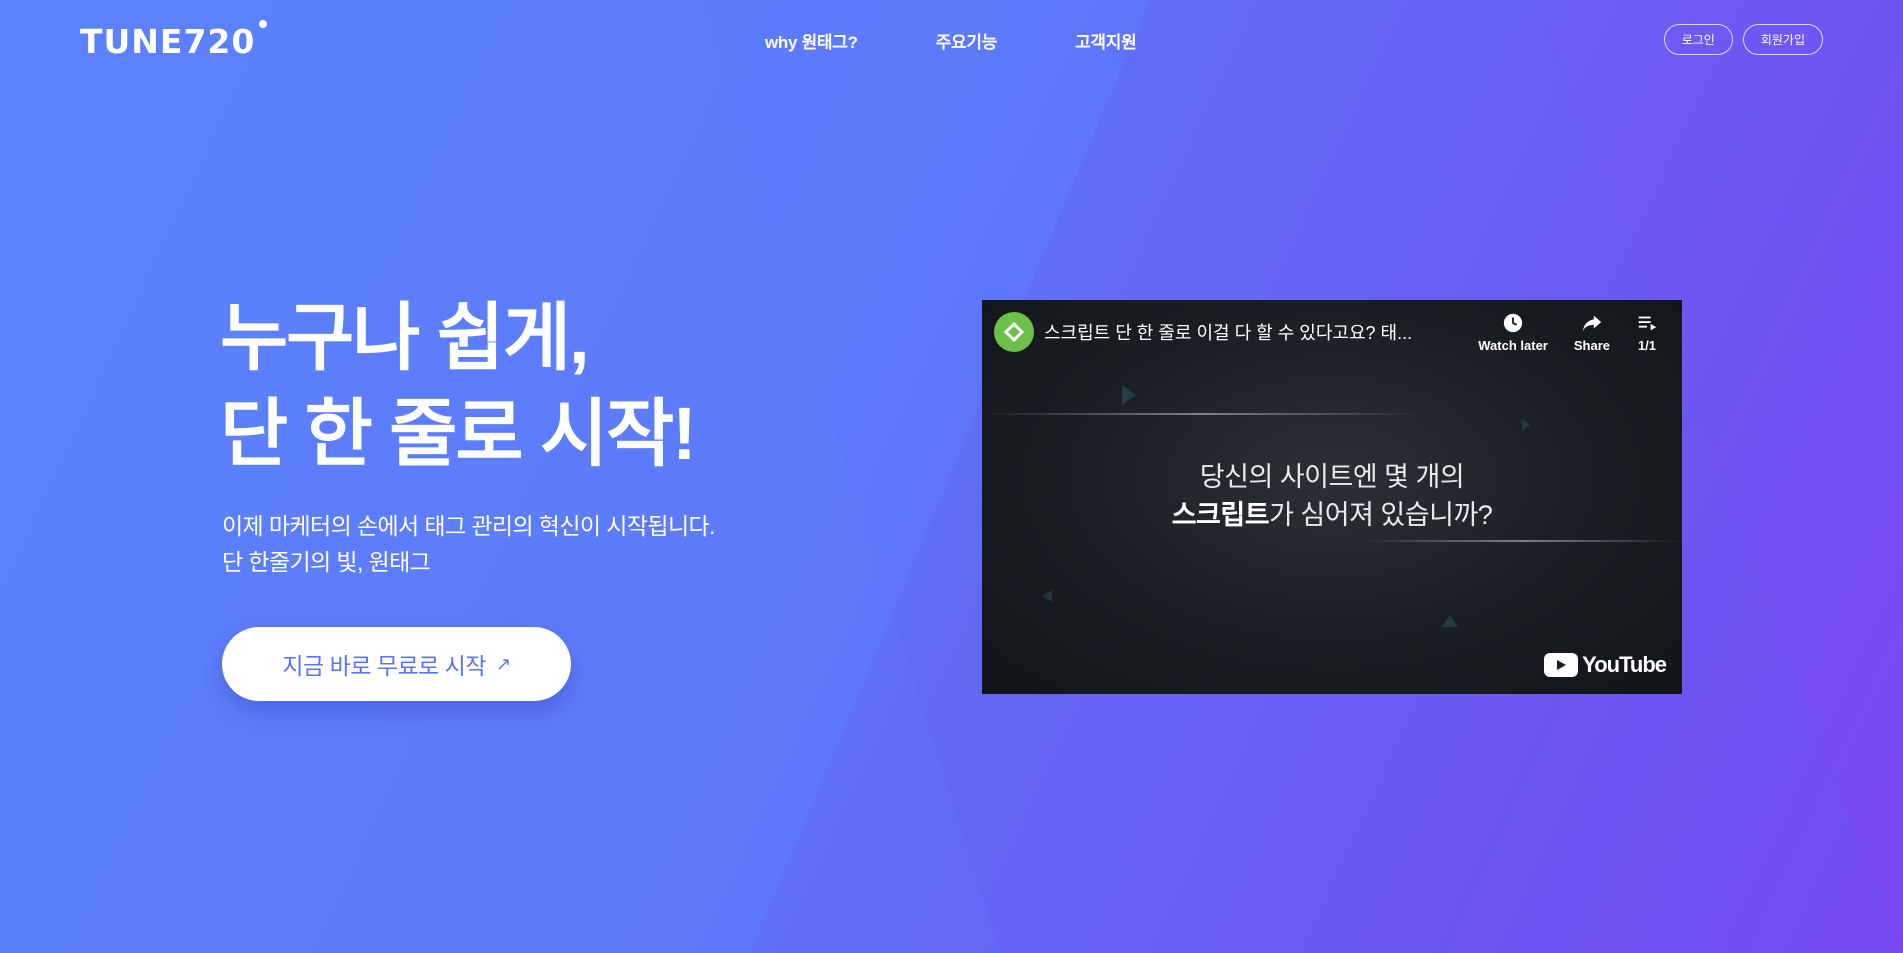 The width and height of the screenshot is (1903, 953). Describe the element at coordinates (1220, 515) in the screenshot. I see `caption-strong: 스크립트` at that location.